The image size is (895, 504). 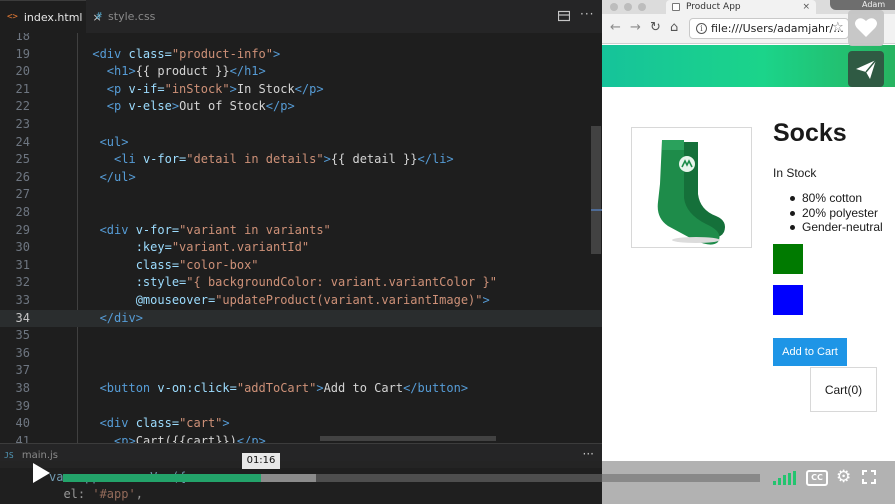 What do you see at coordinates (301, 39) in the screenshot?
I see `code-line: 18` at bounding box center [301, 39].